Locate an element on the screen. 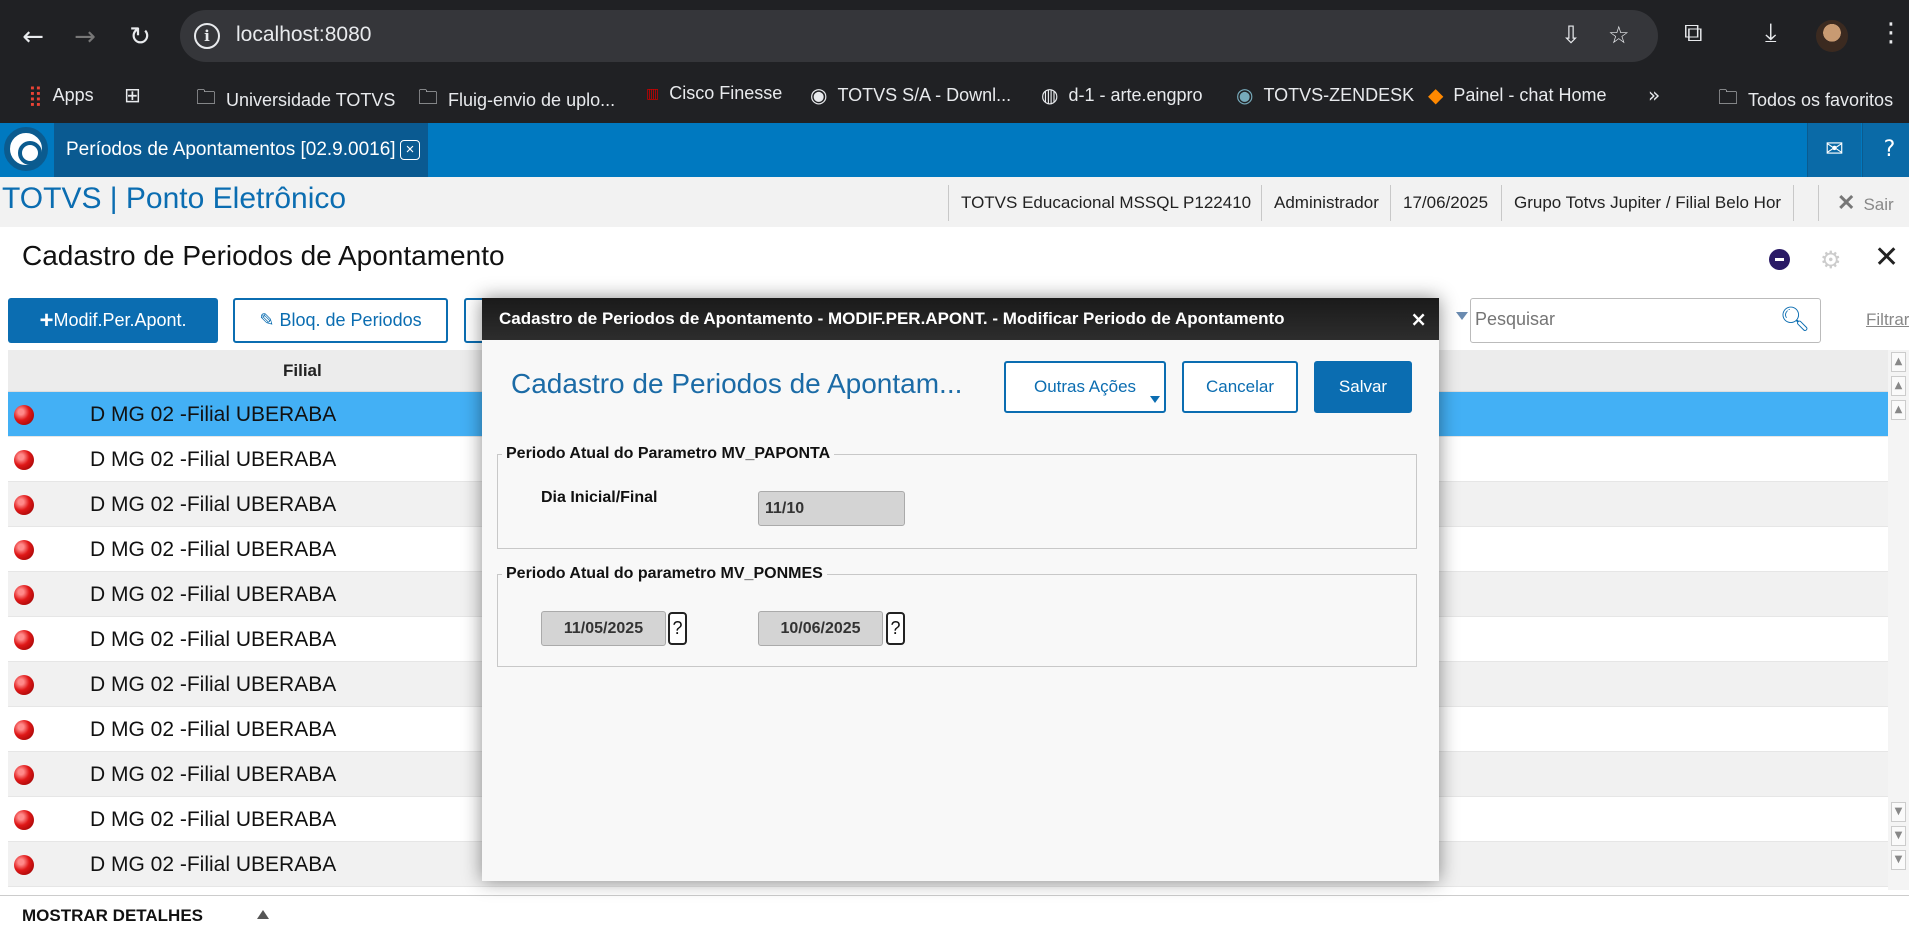 Image resolution: width=1909 pixels, height=937 pixels. help-icon: ? is located at coordinates (1885, 150).